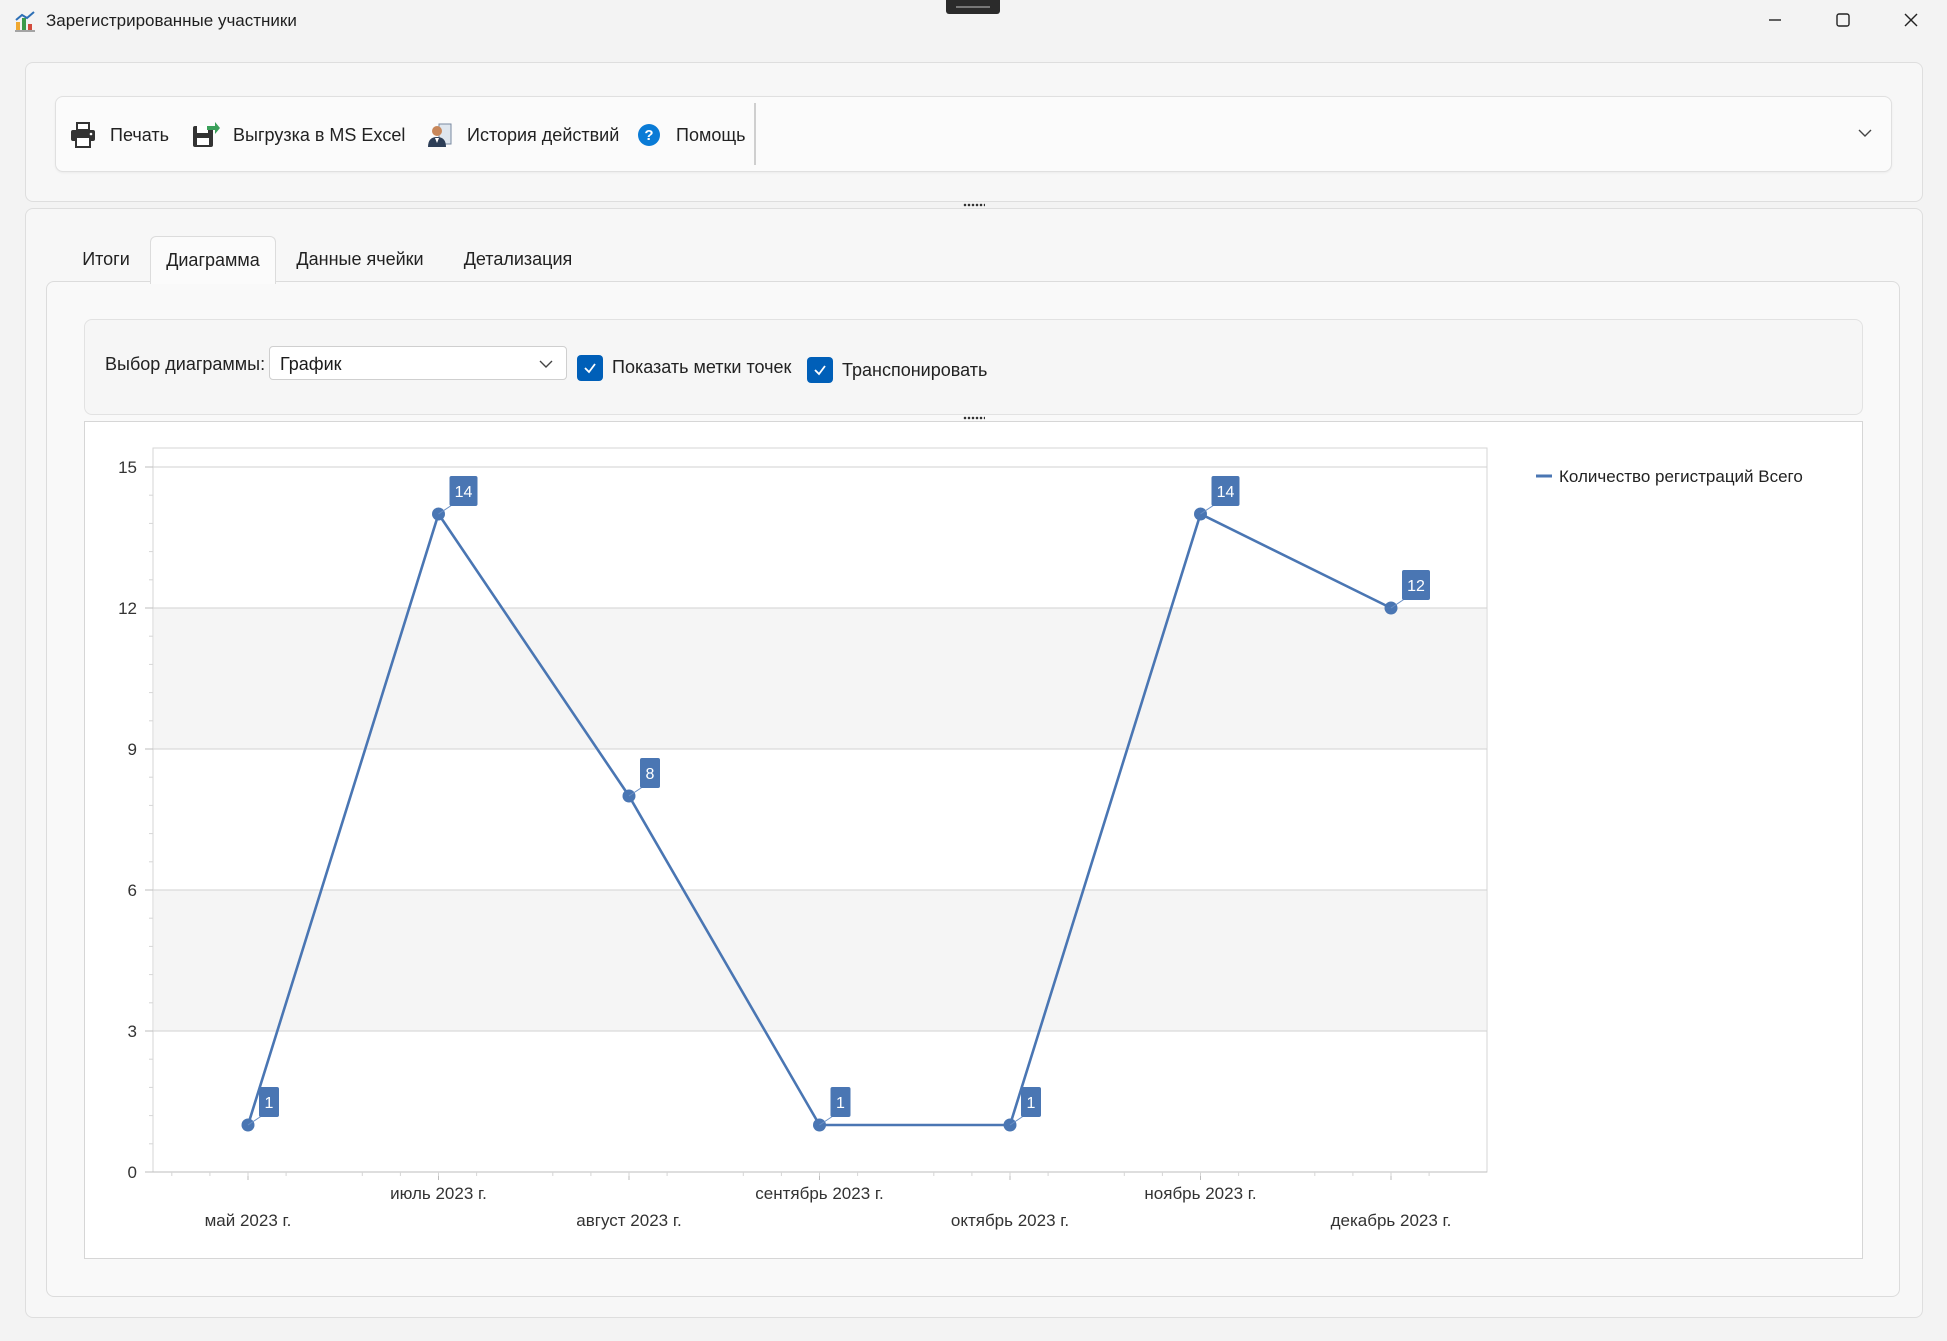 This screenshot has height=1341, width=1947. I want to click on close-button, so click(1911, 20).